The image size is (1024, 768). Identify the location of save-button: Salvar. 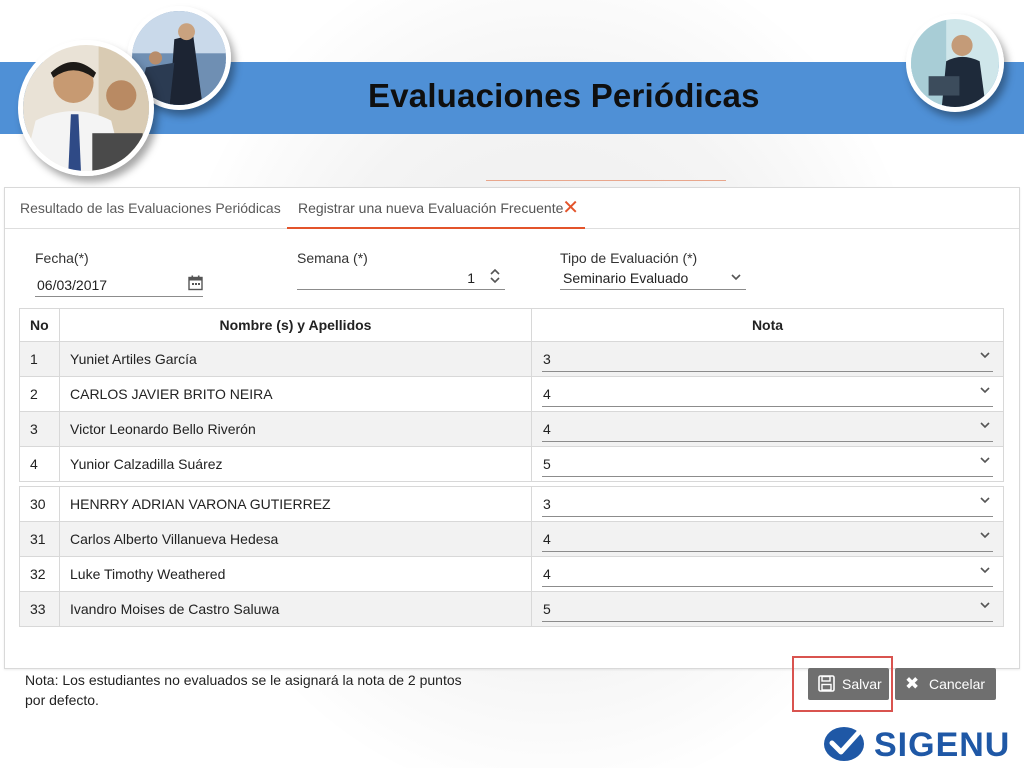
(848, 684).